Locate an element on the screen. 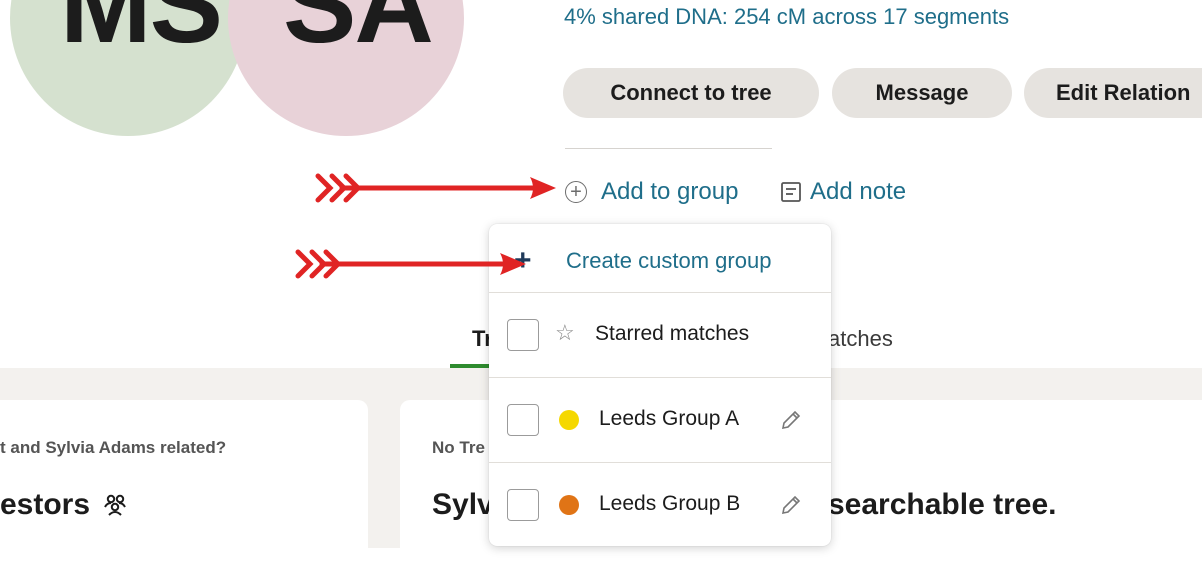 The width and height of the screenshot is (1202, 570). red-arrow-create-group is located at coordinates (410, 264).